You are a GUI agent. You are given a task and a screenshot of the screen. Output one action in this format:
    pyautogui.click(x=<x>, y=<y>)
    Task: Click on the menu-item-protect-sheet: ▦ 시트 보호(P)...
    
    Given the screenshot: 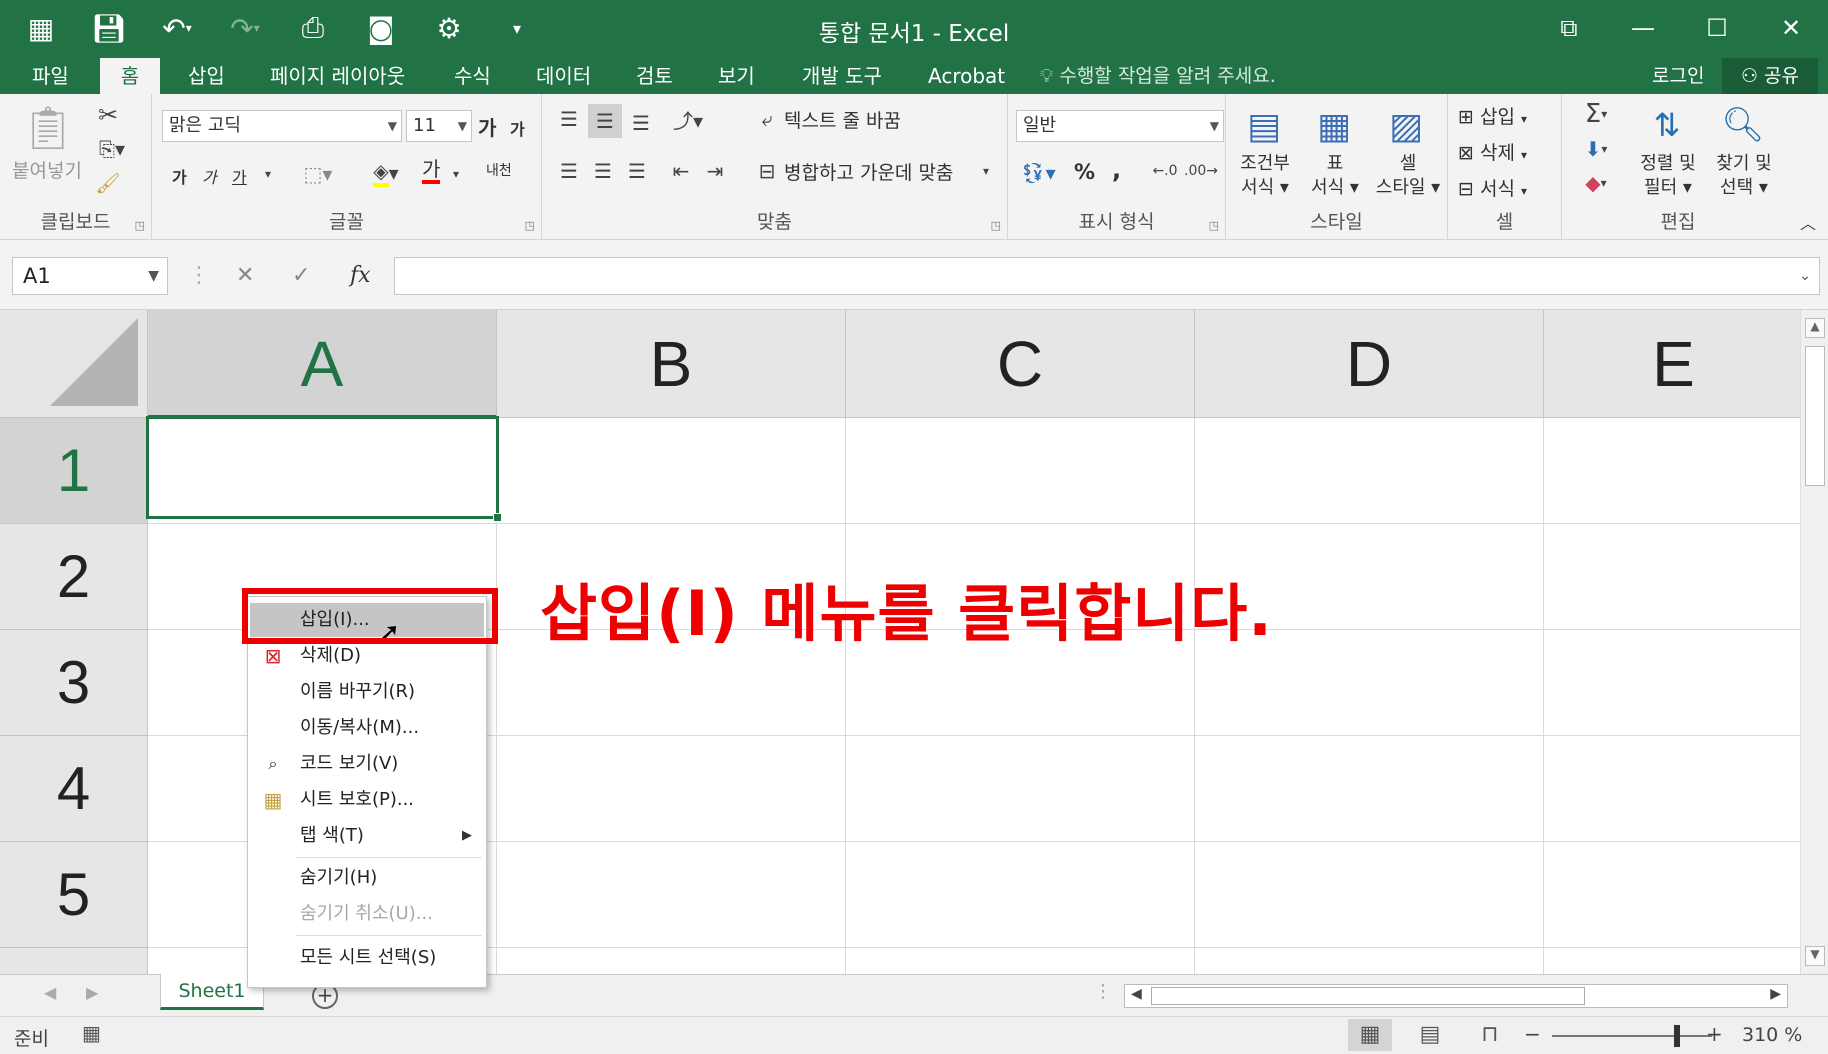 What is the action you would take?
    pyautogui.click(x=367, y=800)
    